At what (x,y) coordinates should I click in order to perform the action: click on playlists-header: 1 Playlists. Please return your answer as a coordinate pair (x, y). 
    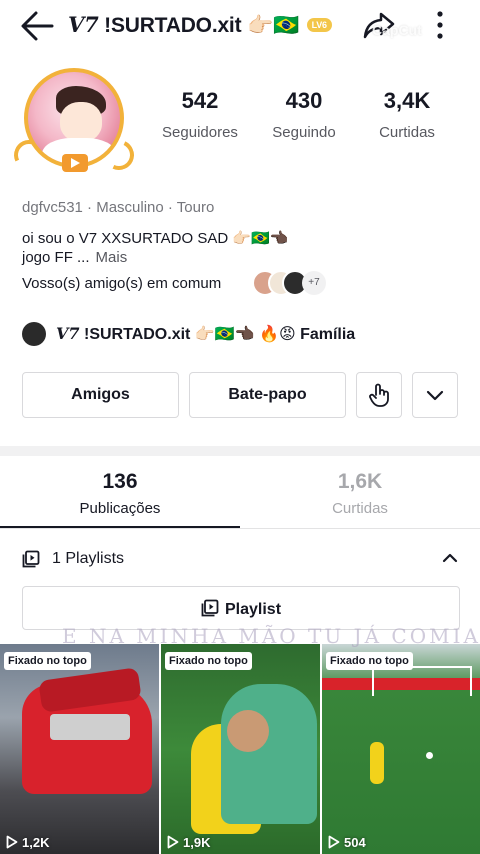
    Looking at the image, I should click on (240, 559).